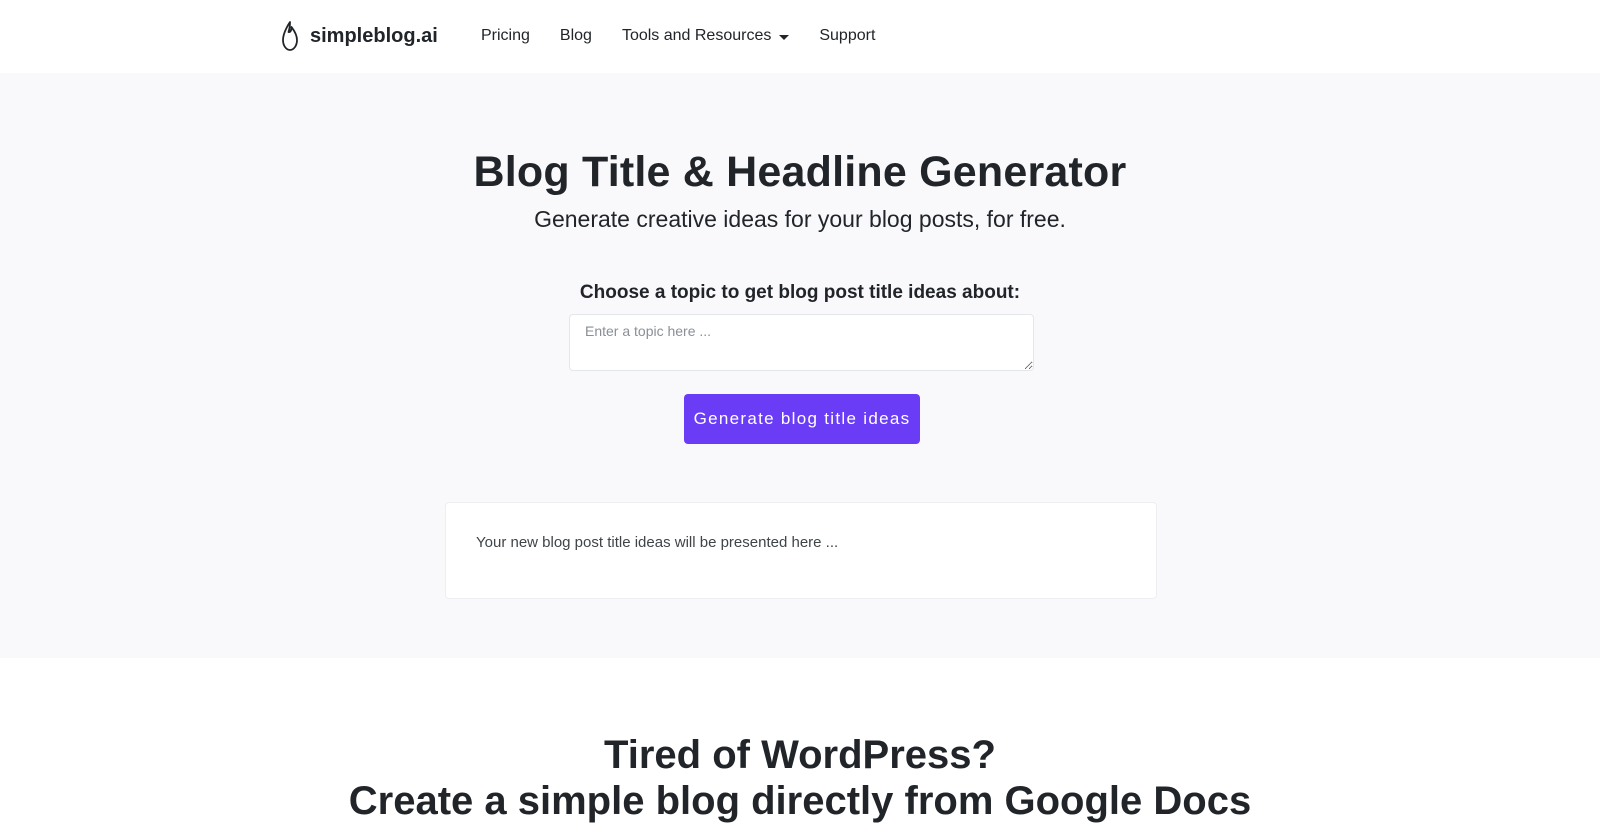 Image resolution: width=1600 pixels, height=825 pixels. I want to click on nav-links: Pricing Blog Tools and Resources Support, so click(678, 36).